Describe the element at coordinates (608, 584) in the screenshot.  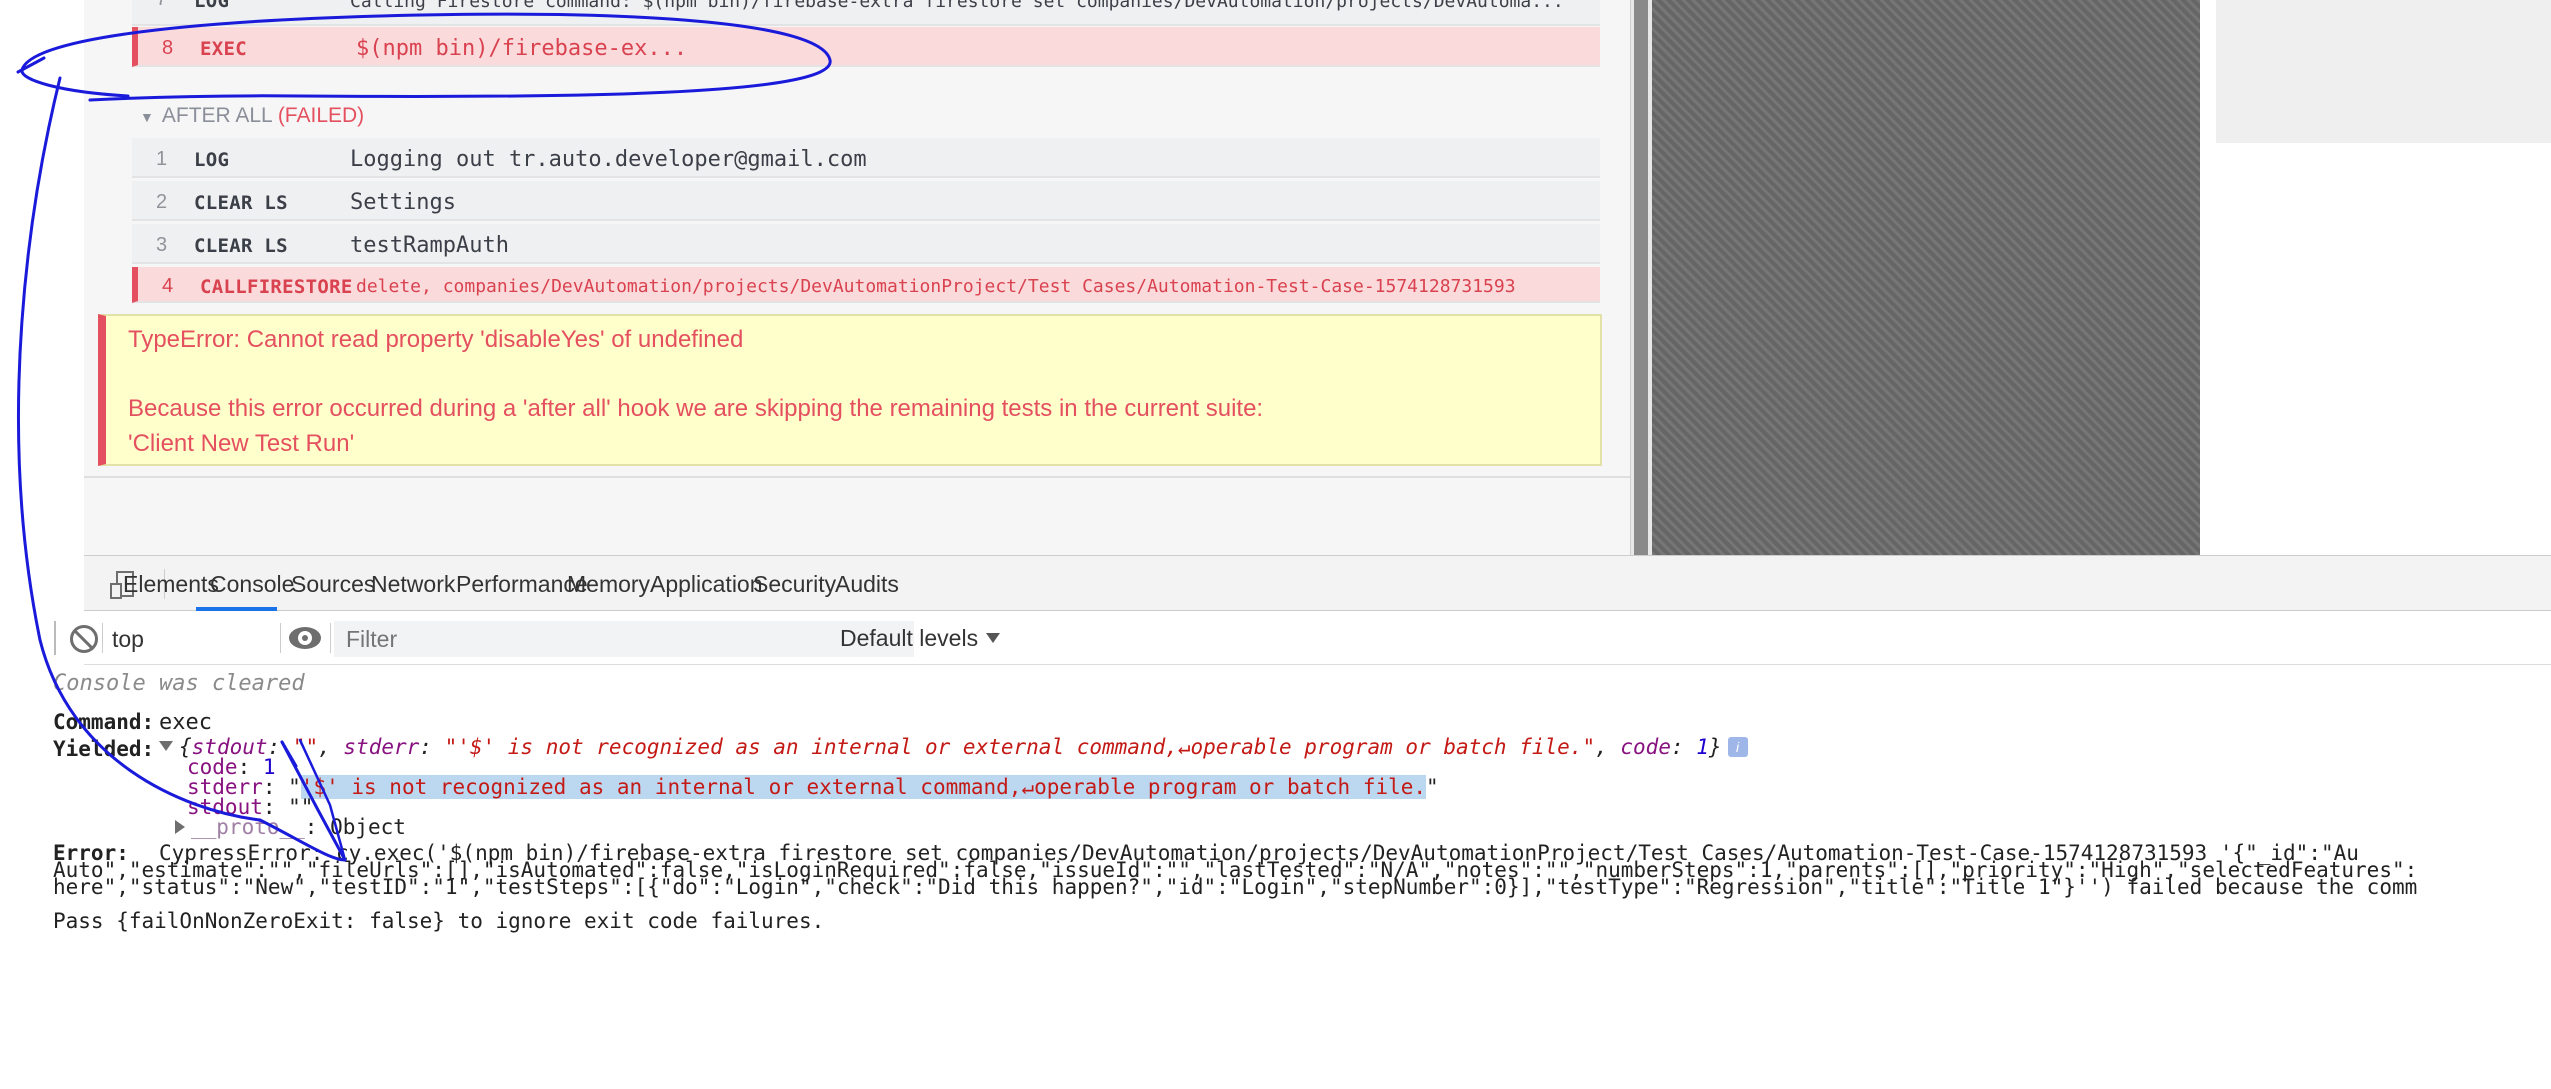
I see `tab-memory: Memory` at that location.